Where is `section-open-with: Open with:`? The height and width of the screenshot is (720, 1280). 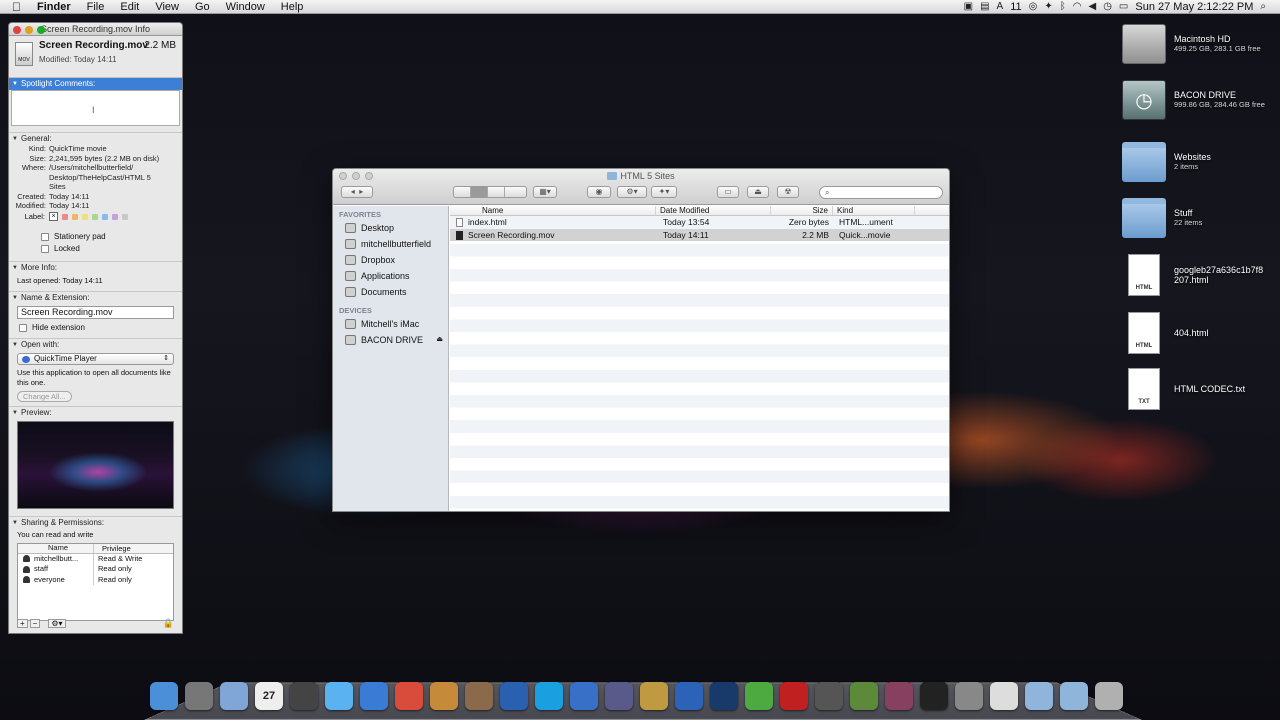
section-open-with: Open with: is located at coordinates (95, 344).